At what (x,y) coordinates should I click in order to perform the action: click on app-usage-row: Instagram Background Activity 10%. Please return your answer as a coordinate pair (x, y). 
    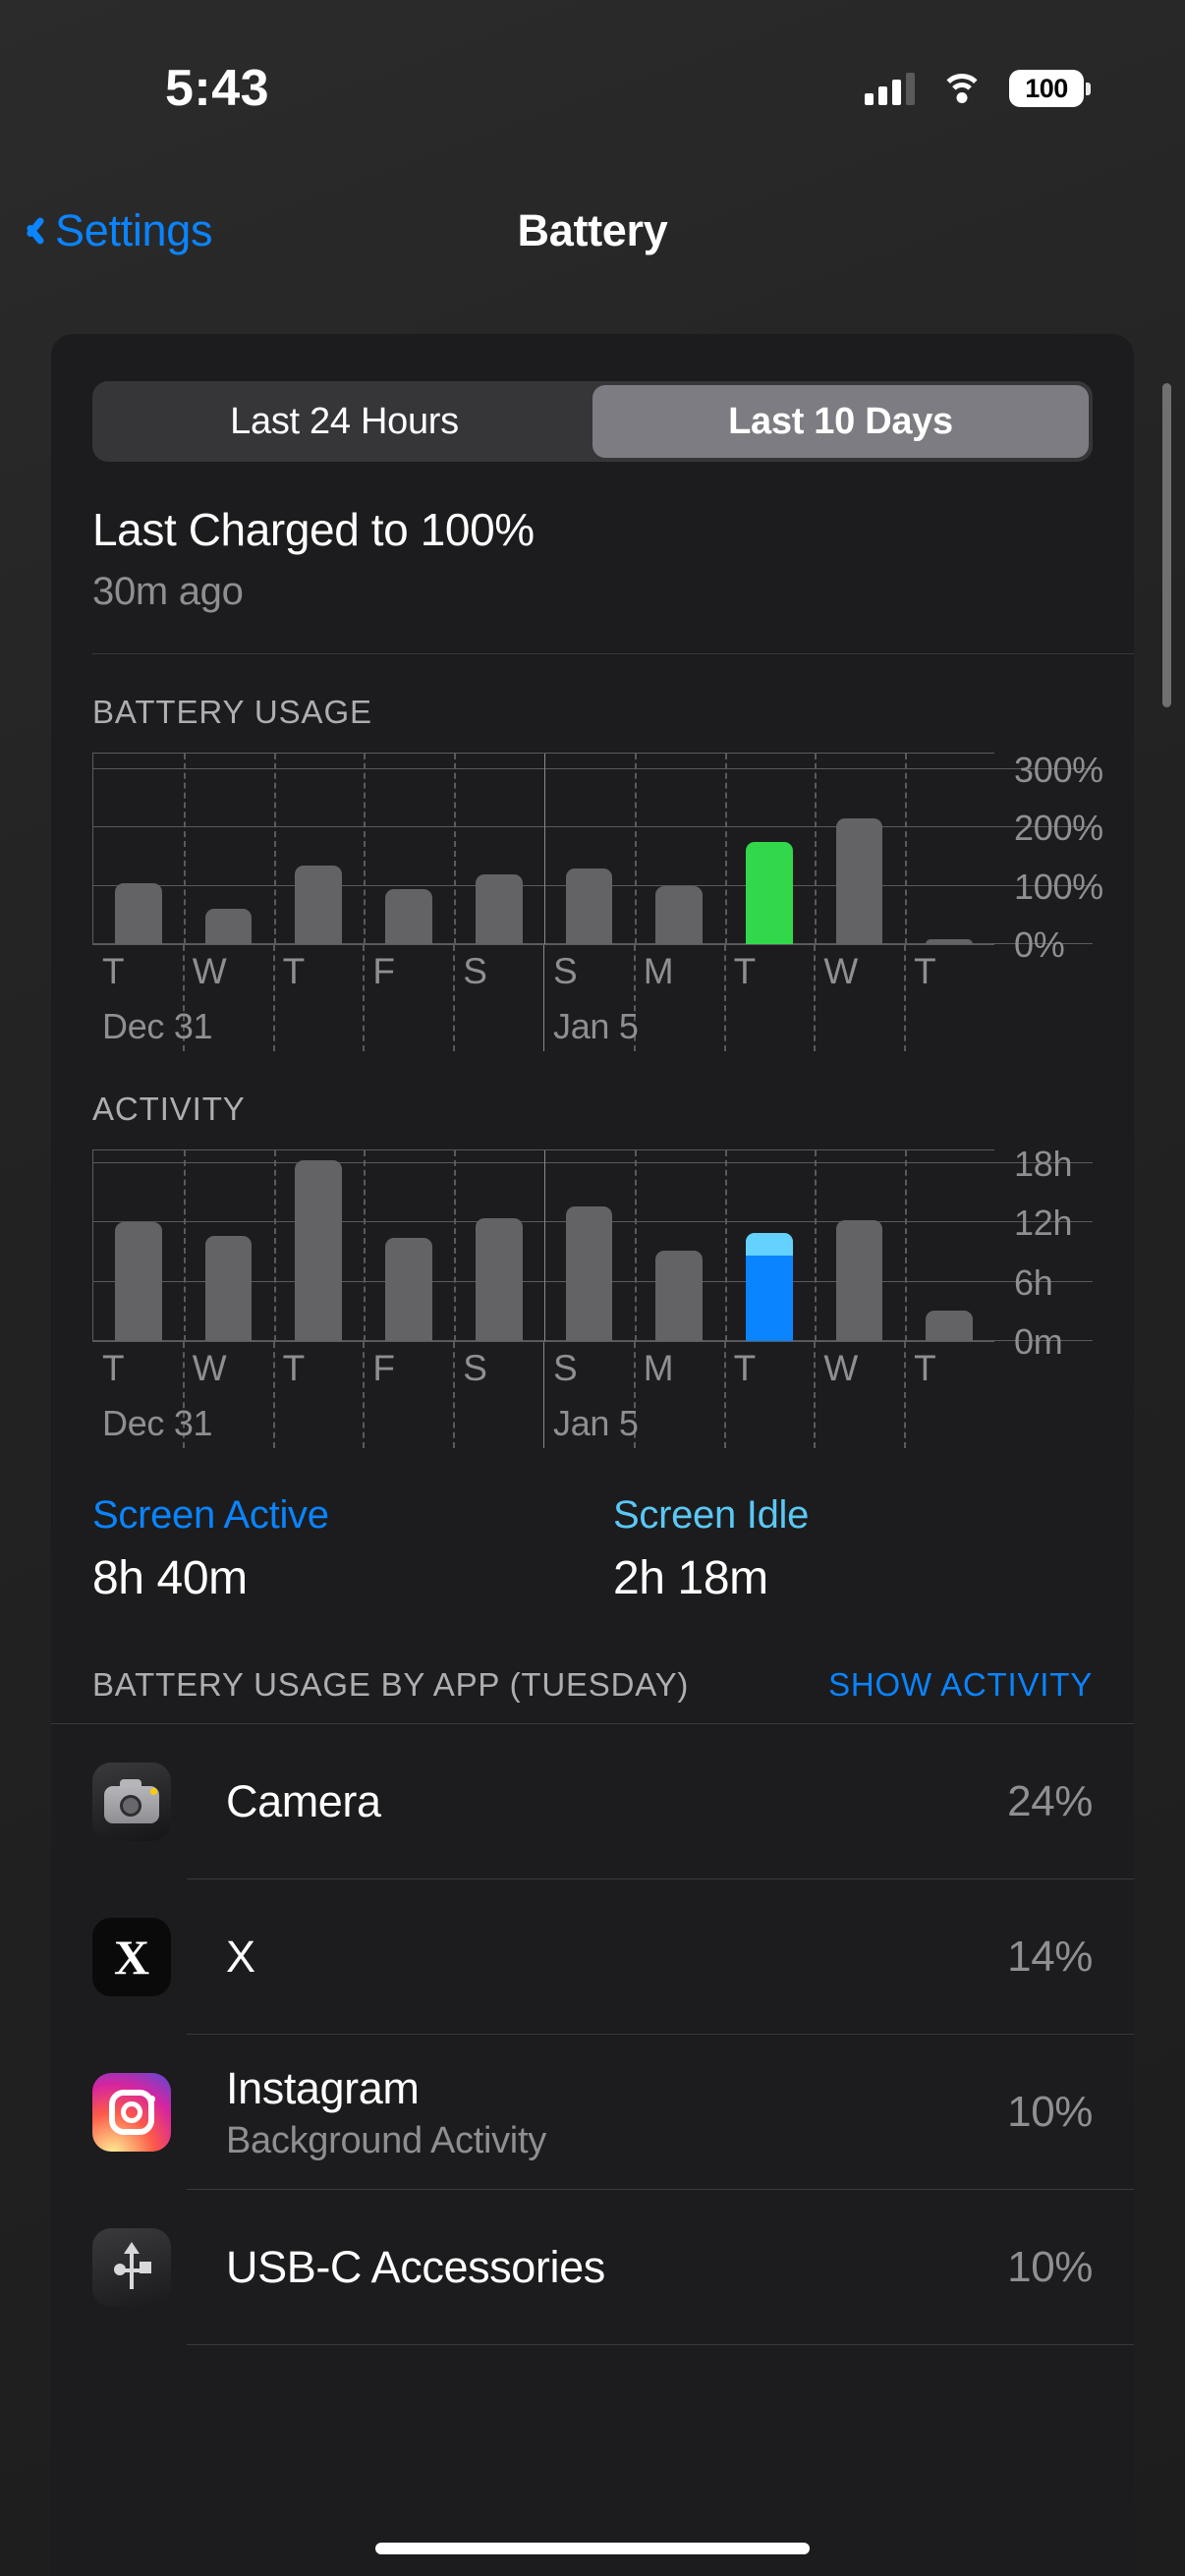
    Looking at the image, I should click on (592, 2112).